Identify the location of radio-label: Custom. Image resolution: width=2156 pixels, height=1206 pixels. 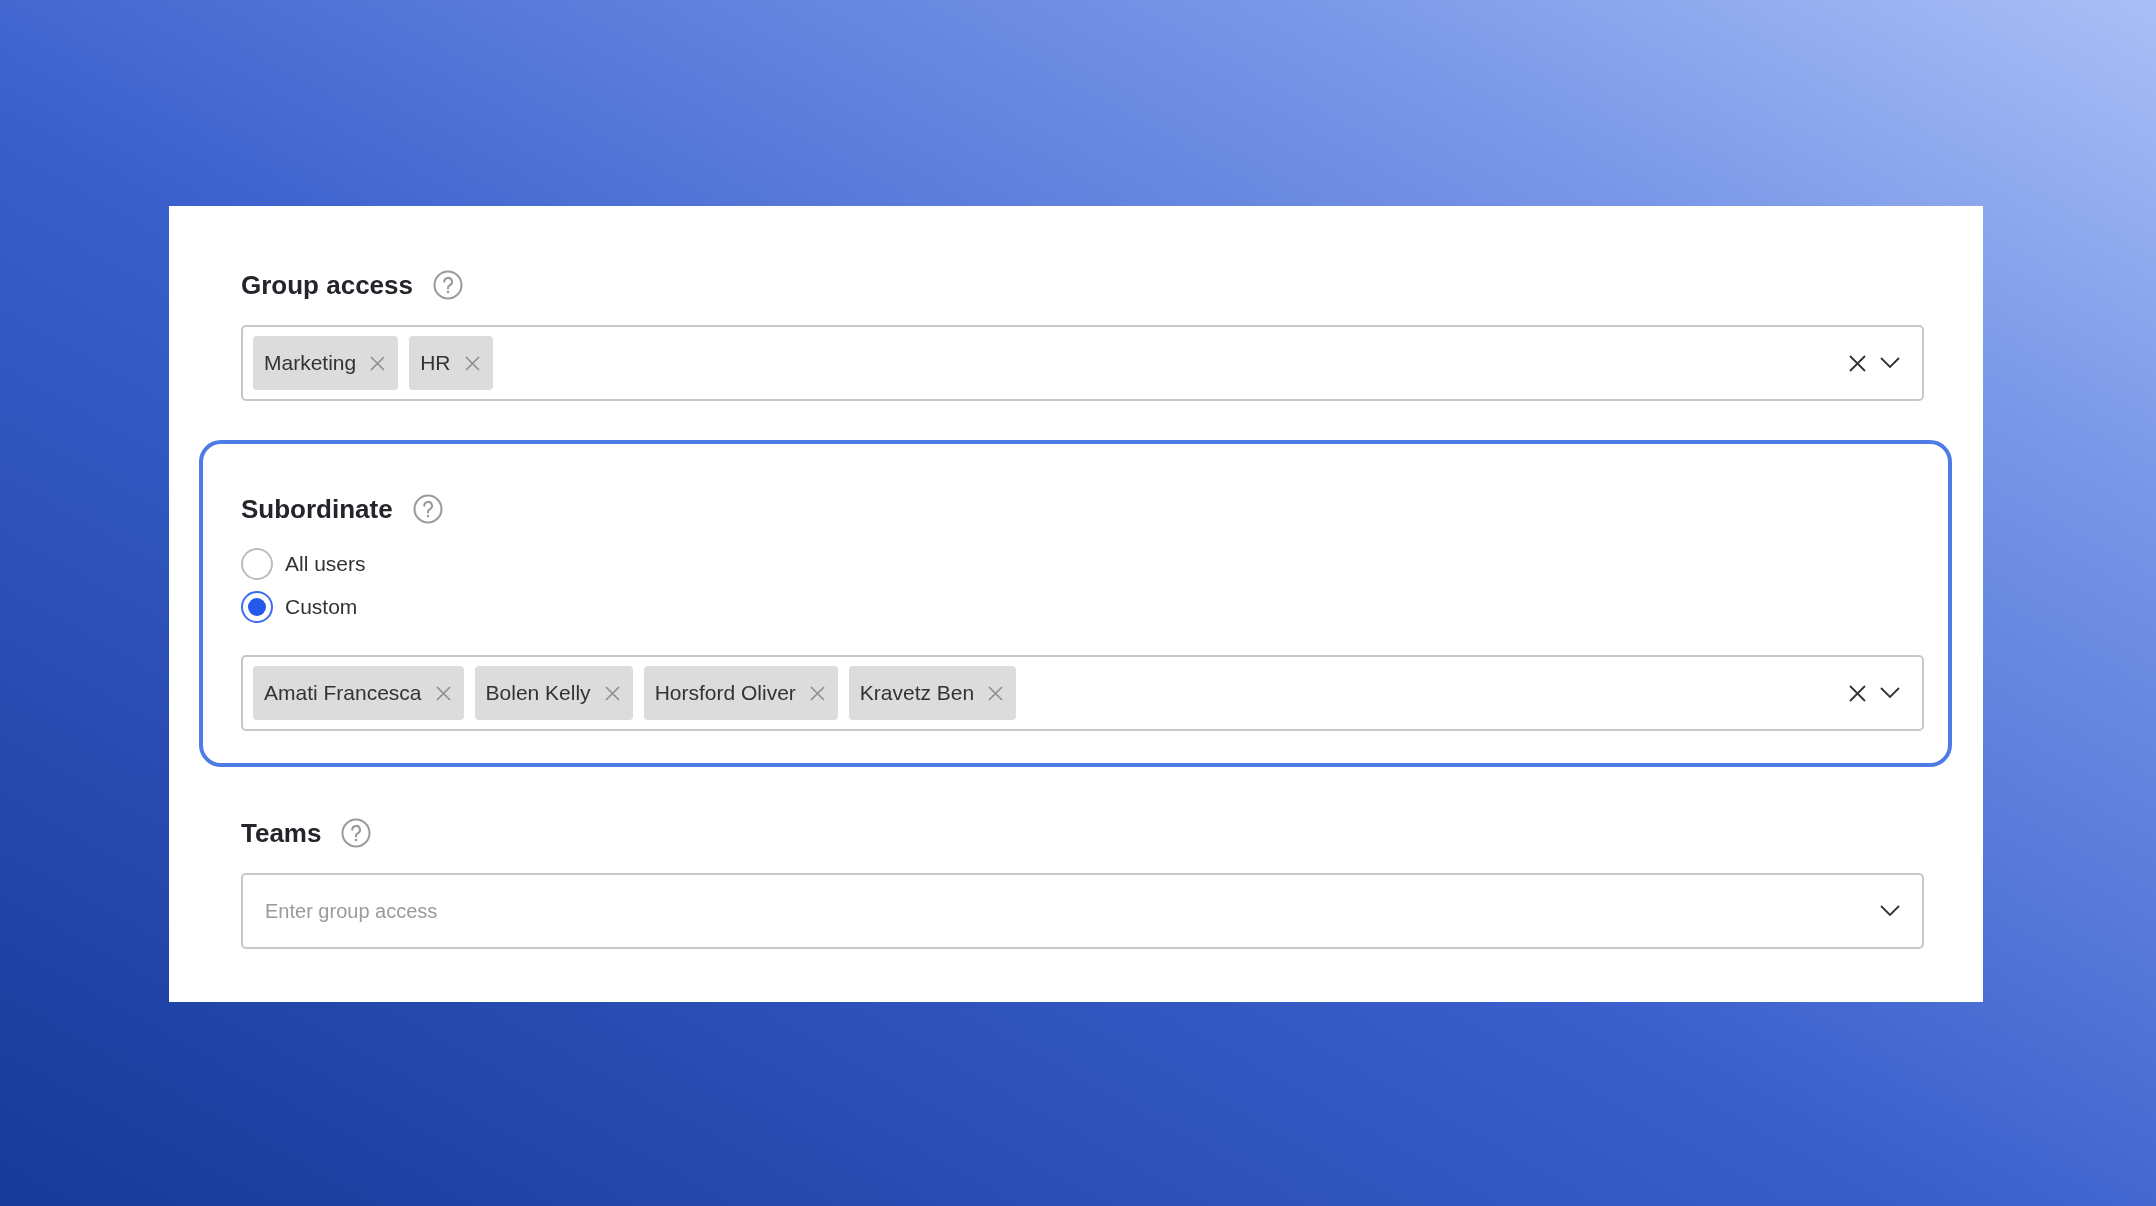
(321, 607).